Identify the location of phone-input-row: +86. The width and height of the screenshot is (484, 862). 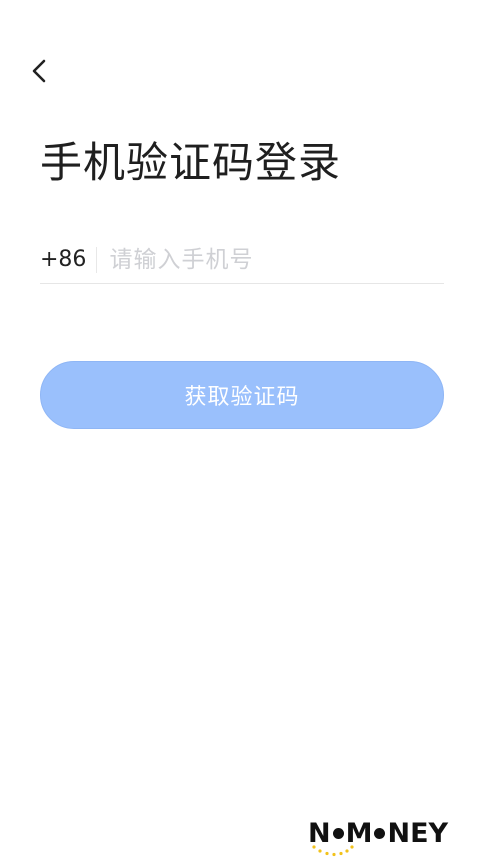
(242, 260).